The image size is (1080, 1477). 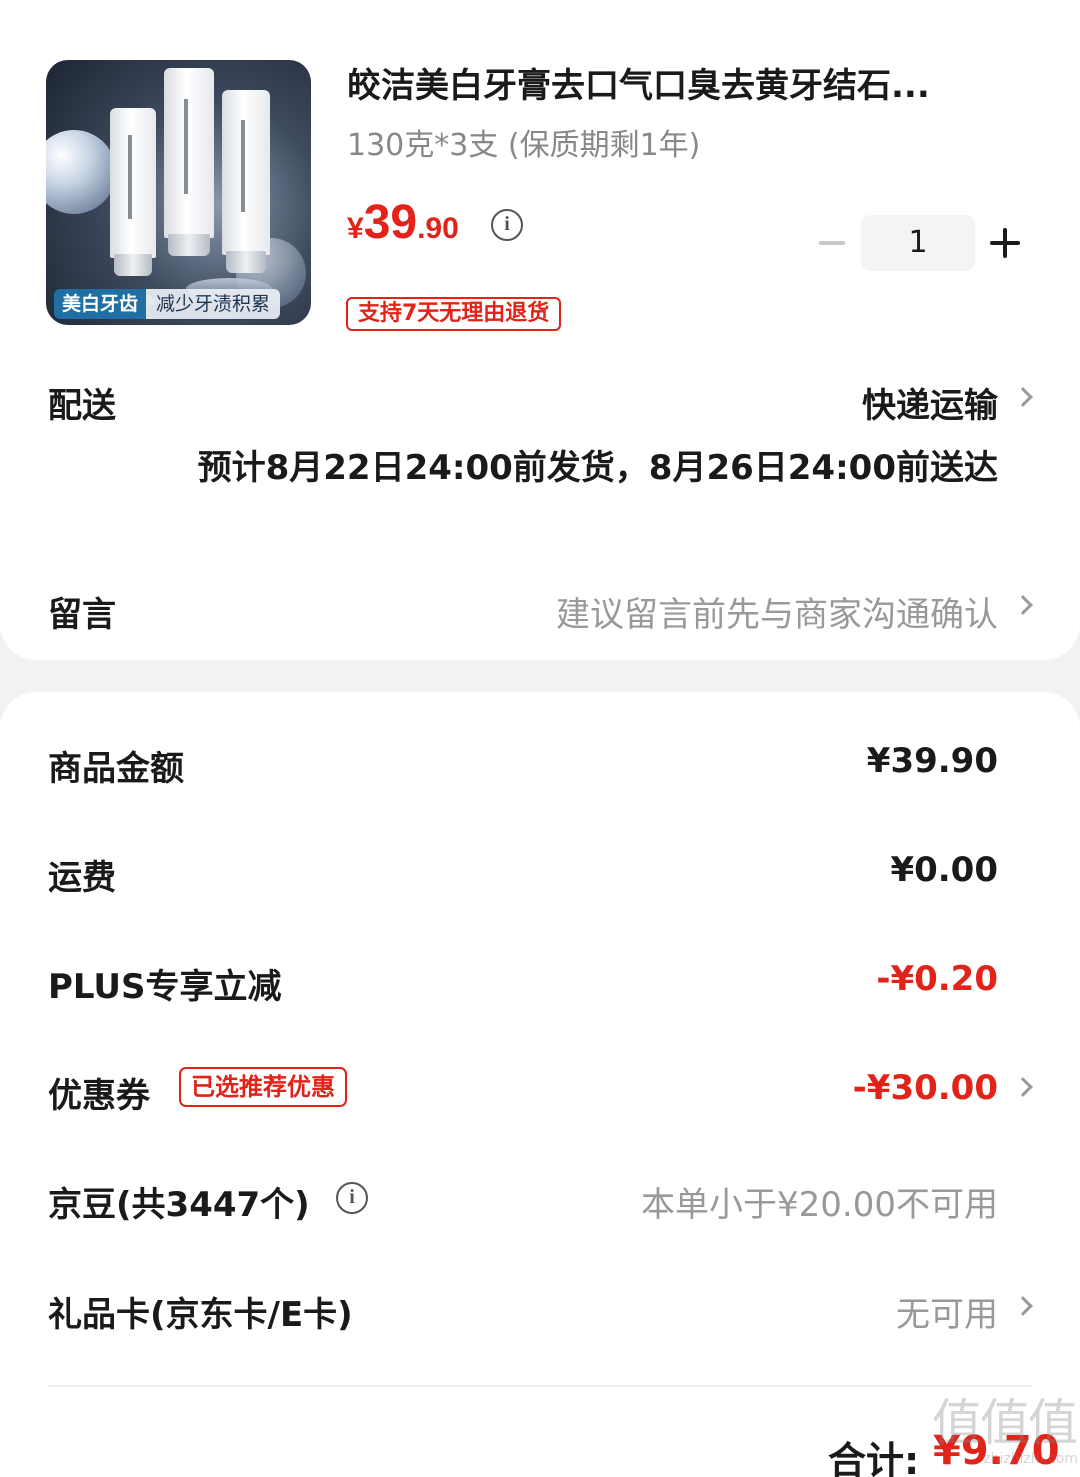 What do you see at coordinates (507, 225) in the screenshot?
I see `price-info-icon: i` at bounding box center [507, 225].